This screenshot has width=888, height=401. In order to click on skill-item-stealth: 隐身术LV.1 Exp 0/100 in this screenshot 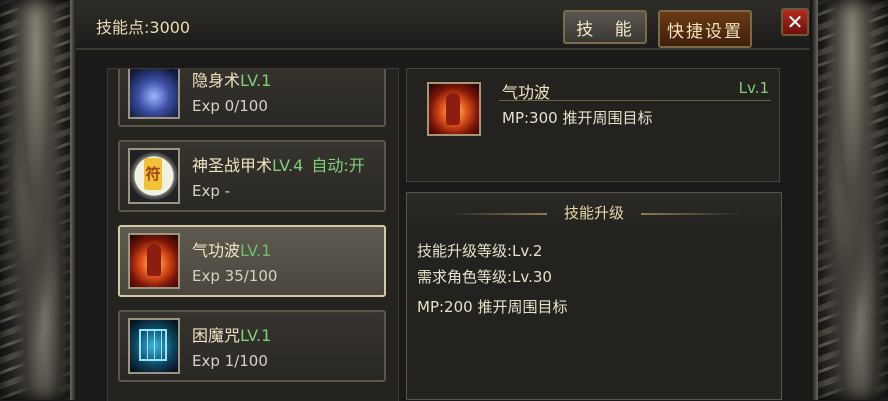, I will do `click(252, 98)`.